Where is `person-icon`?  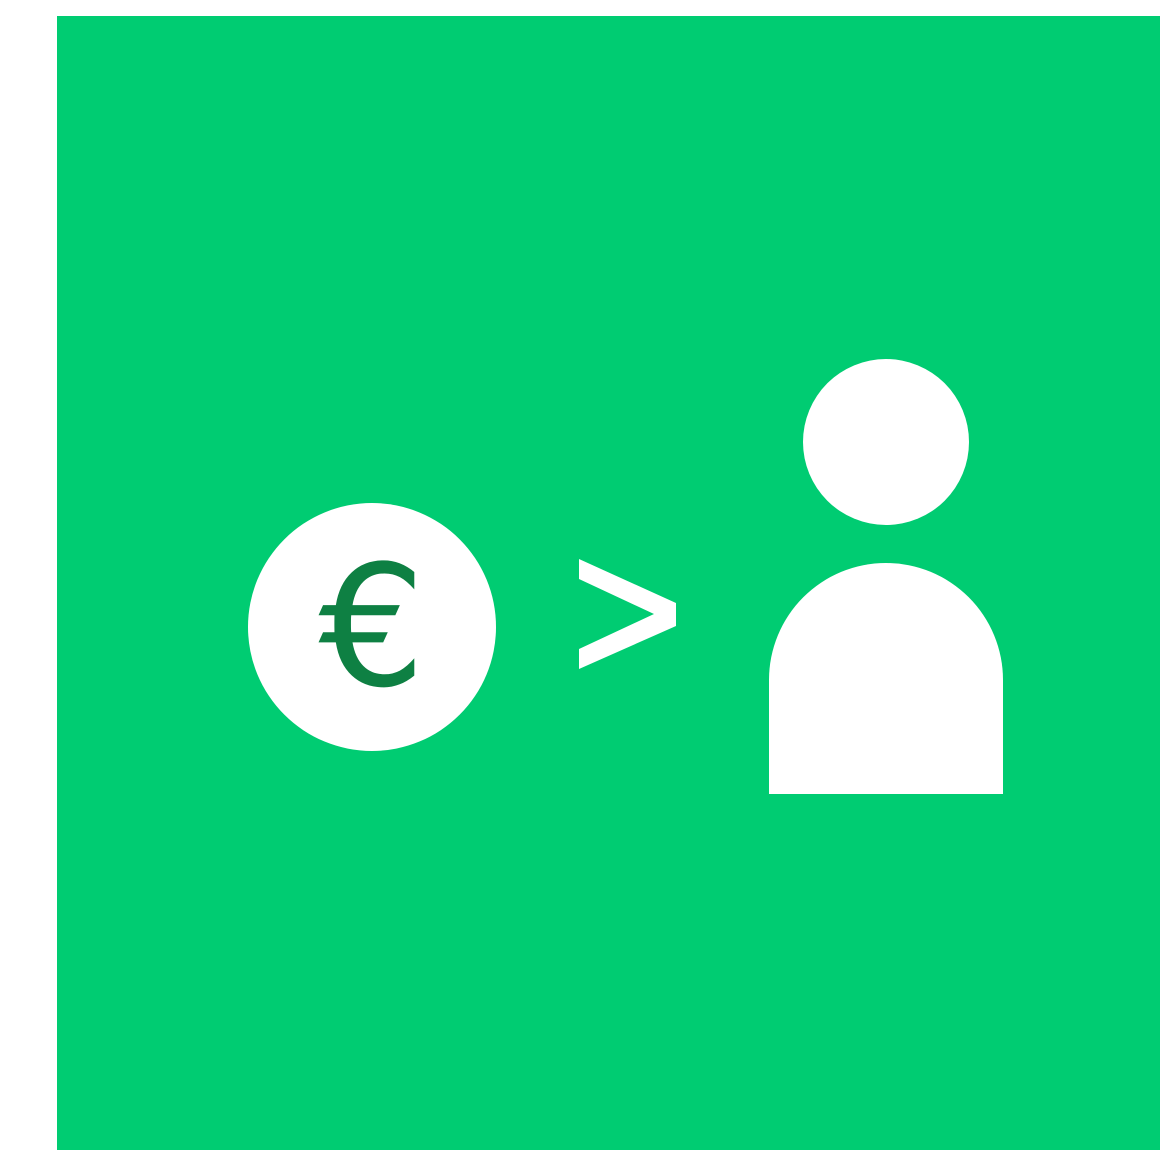 person-icon is located at coordinates (886, 576).